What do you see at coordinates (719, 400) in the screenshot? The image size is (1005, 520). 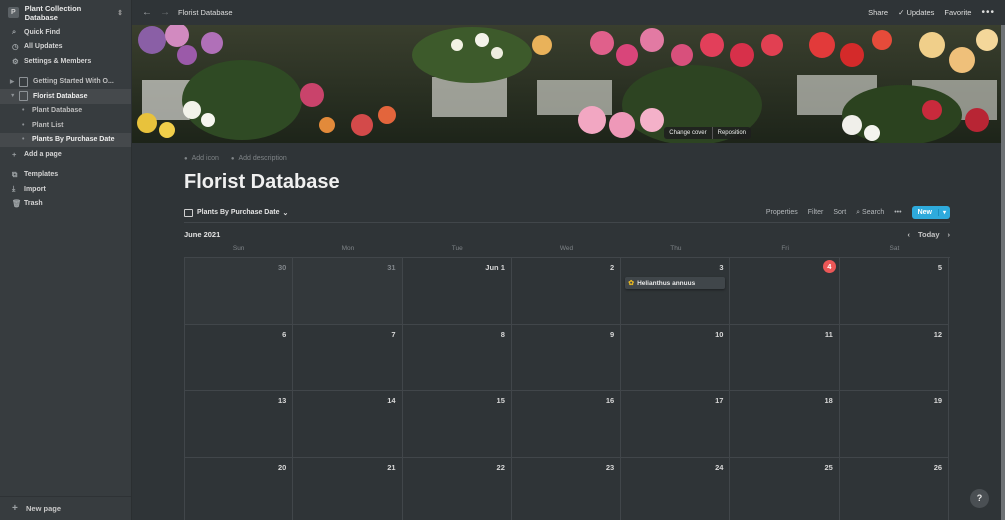 I see `day-number: 17` at bounding box center [719, 400].